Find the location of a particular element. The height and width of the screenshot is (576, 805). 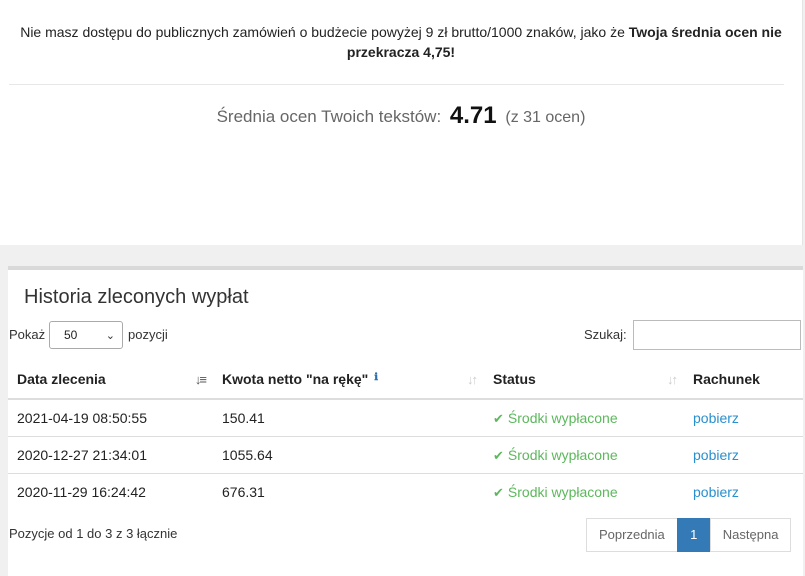

column-header-label: Rachunek is located at coordinates (726, 379).